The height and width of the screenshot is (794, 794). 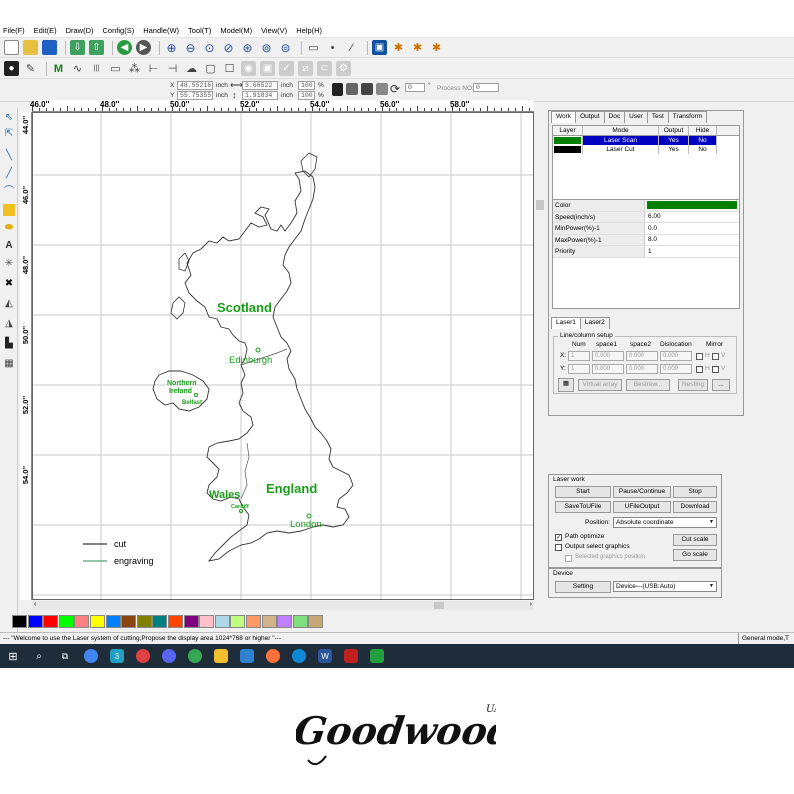 I want to click on array-grid-icon: ▦, so click(x=566, y=385).